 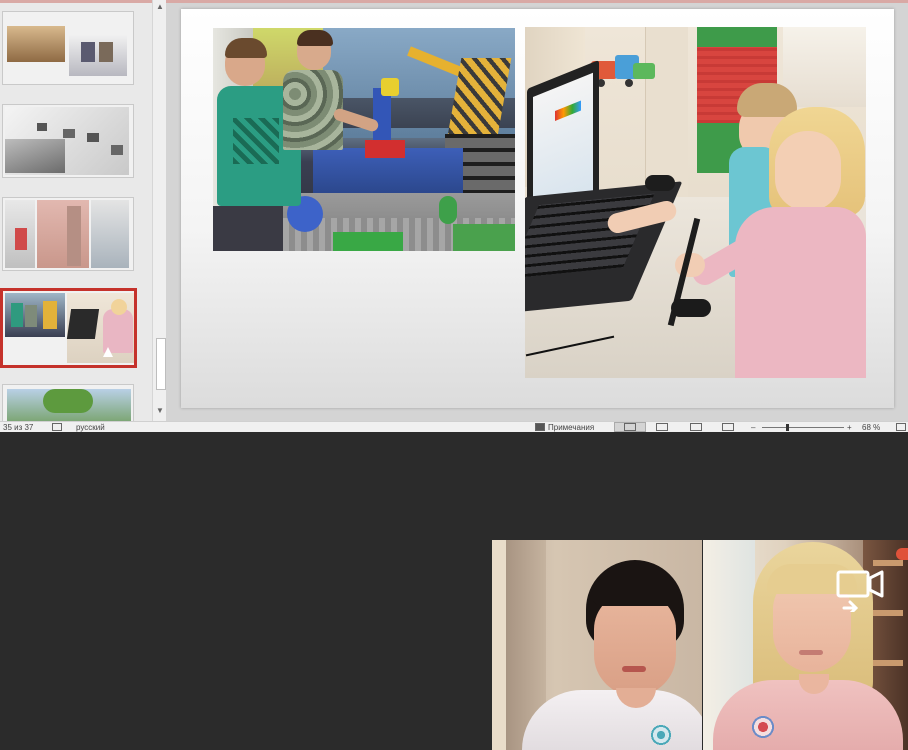 What do you see at coordinates (540, 427) in the screenshot?
I see `notes-icon` at bounding box center [540, 427].